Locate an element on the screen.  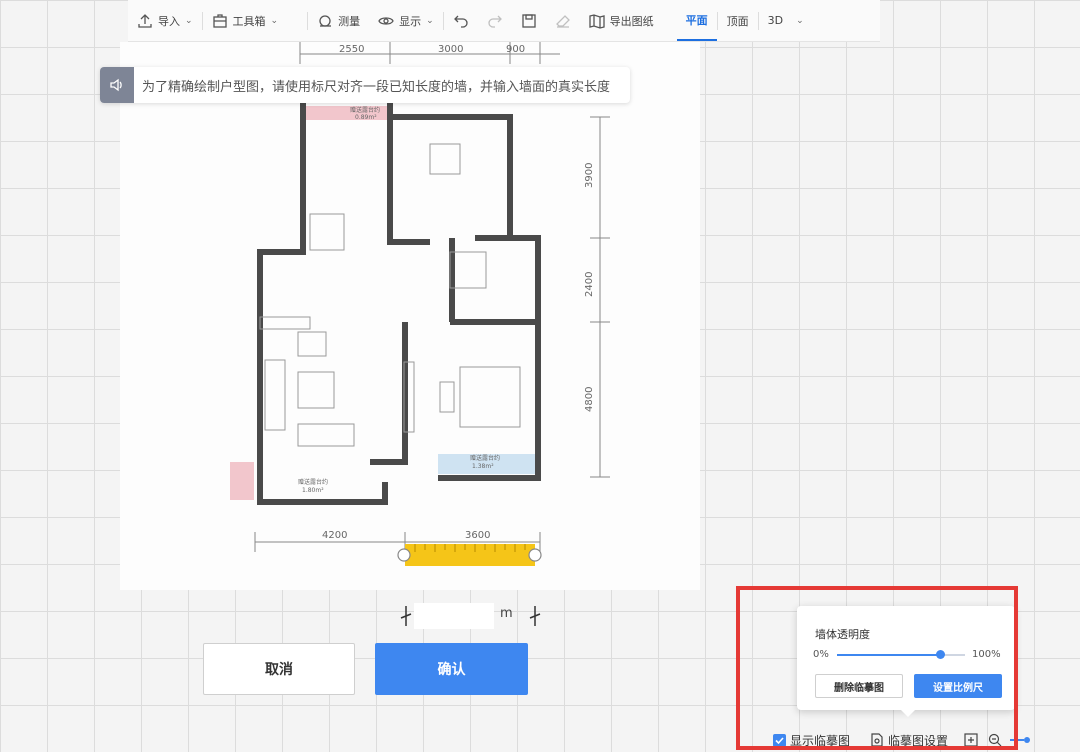
balcony3-label: 赠送露台约 is located at coordinates (313, 482).